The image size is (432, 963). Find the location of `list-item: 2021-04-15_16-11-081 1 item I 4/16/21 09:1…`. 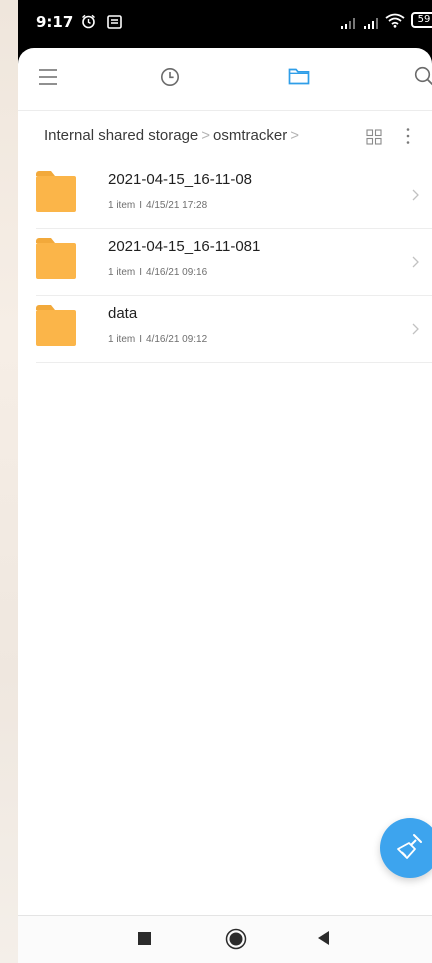

list-item: 2021-04-15_16-11-081 1 item I 4/16/21 09:1… is located at coordinates (234, 262).